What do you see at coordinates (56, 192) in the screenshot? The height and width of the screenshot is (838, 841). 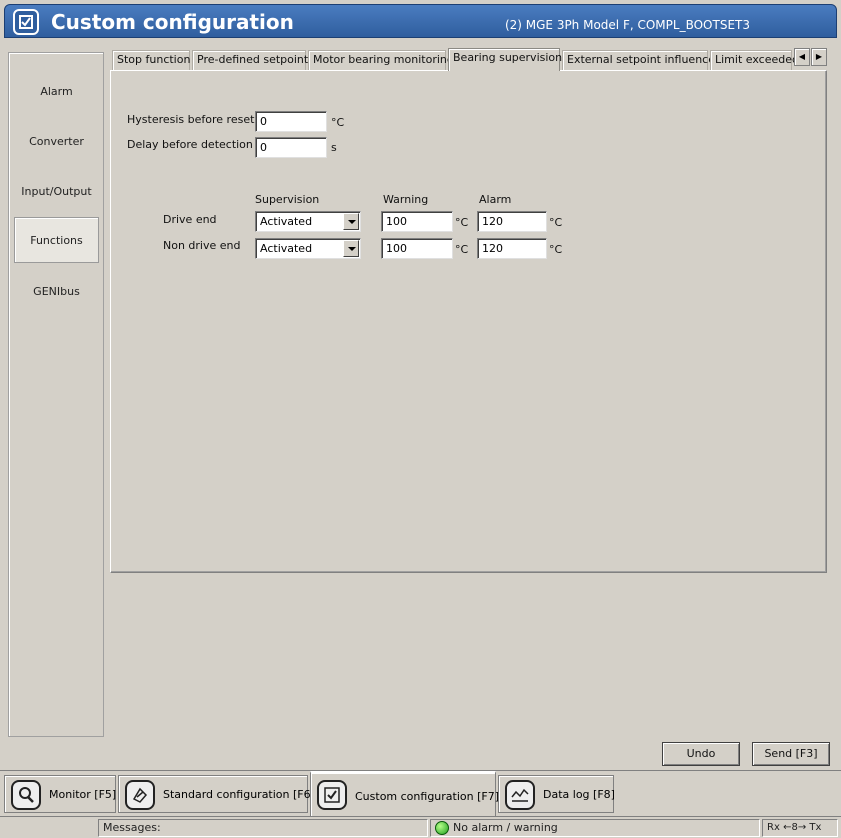 I see `sidebar-item-input-output: Input/Output` at bounding box center [56, 192].